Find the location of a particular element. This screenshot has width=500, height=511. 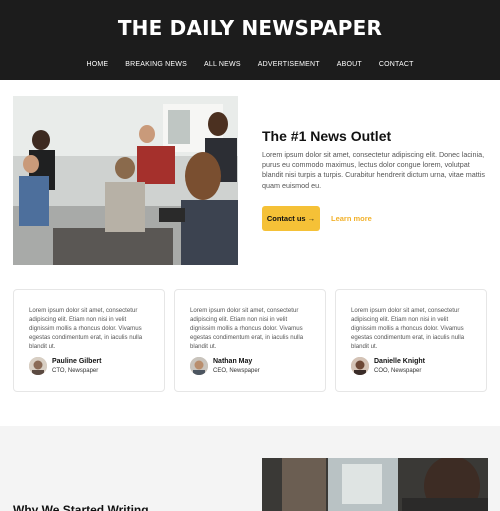

person-name: Nathan May is located at coordinates (233, 361).